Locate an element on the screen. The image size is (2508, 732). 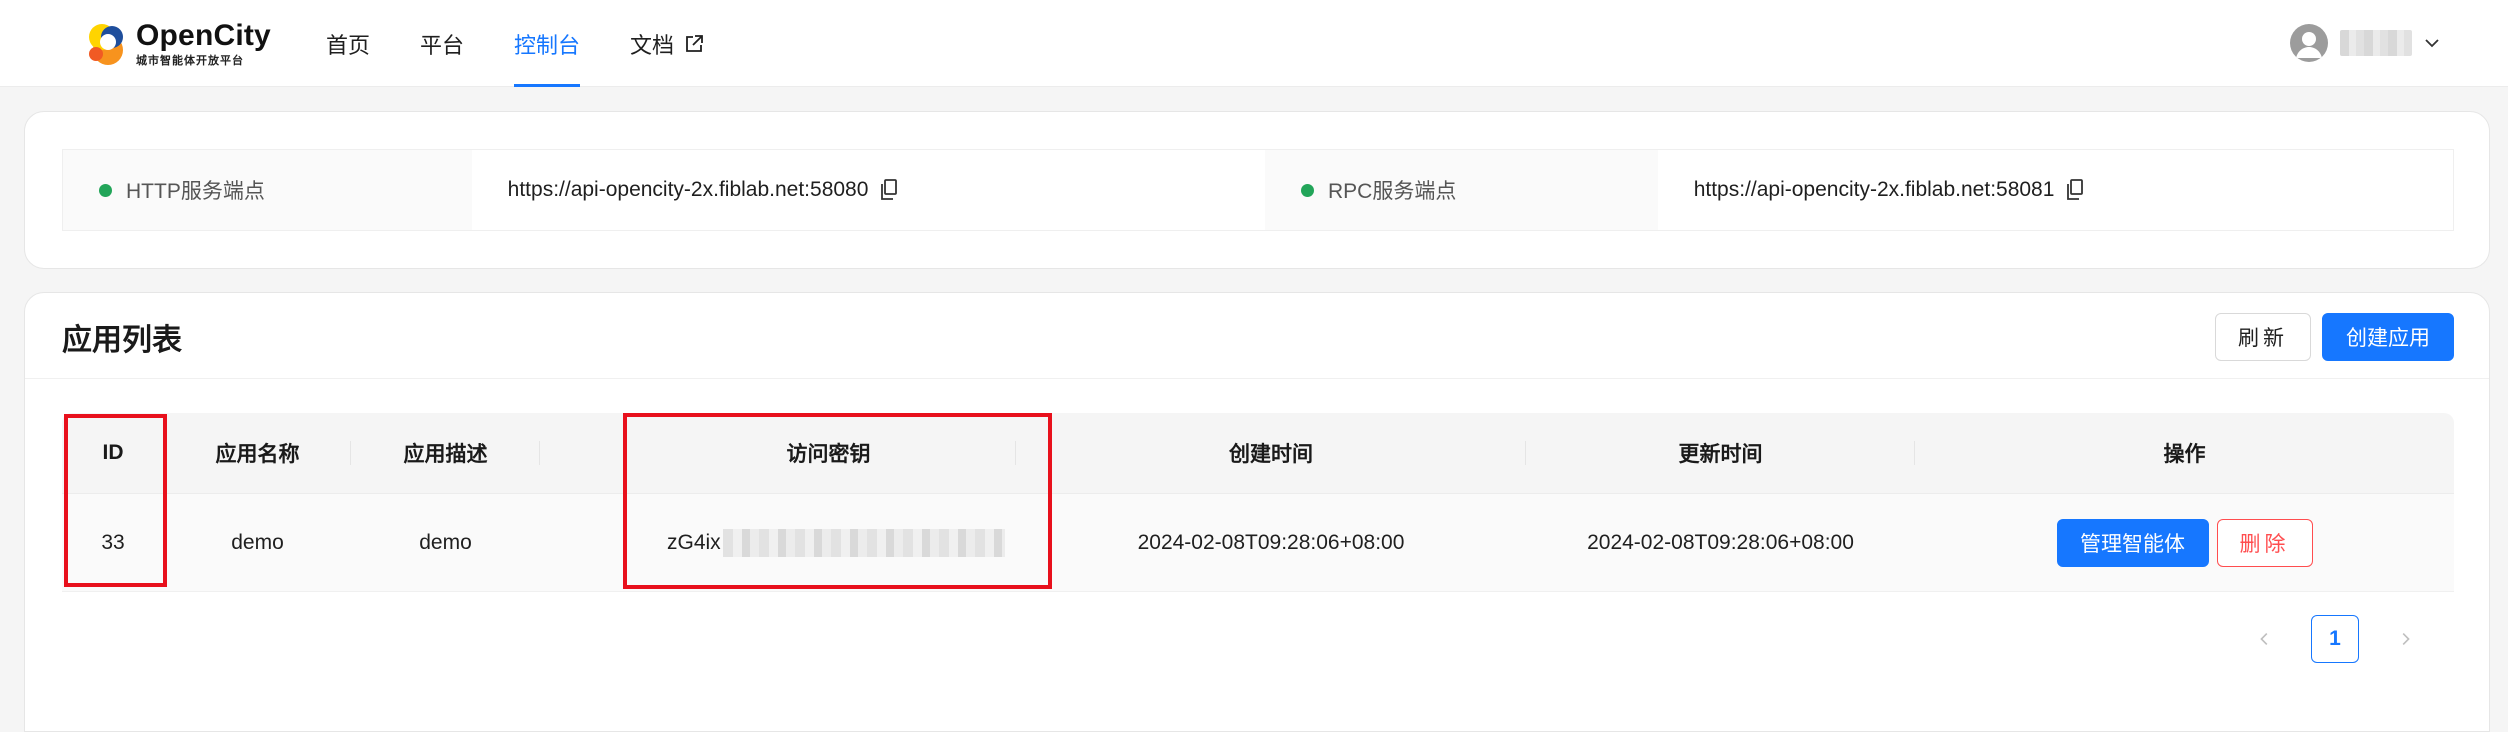
cell-updated: 2024-02-08T09:28:06+08:00 is located at coordinates (1720, 542).